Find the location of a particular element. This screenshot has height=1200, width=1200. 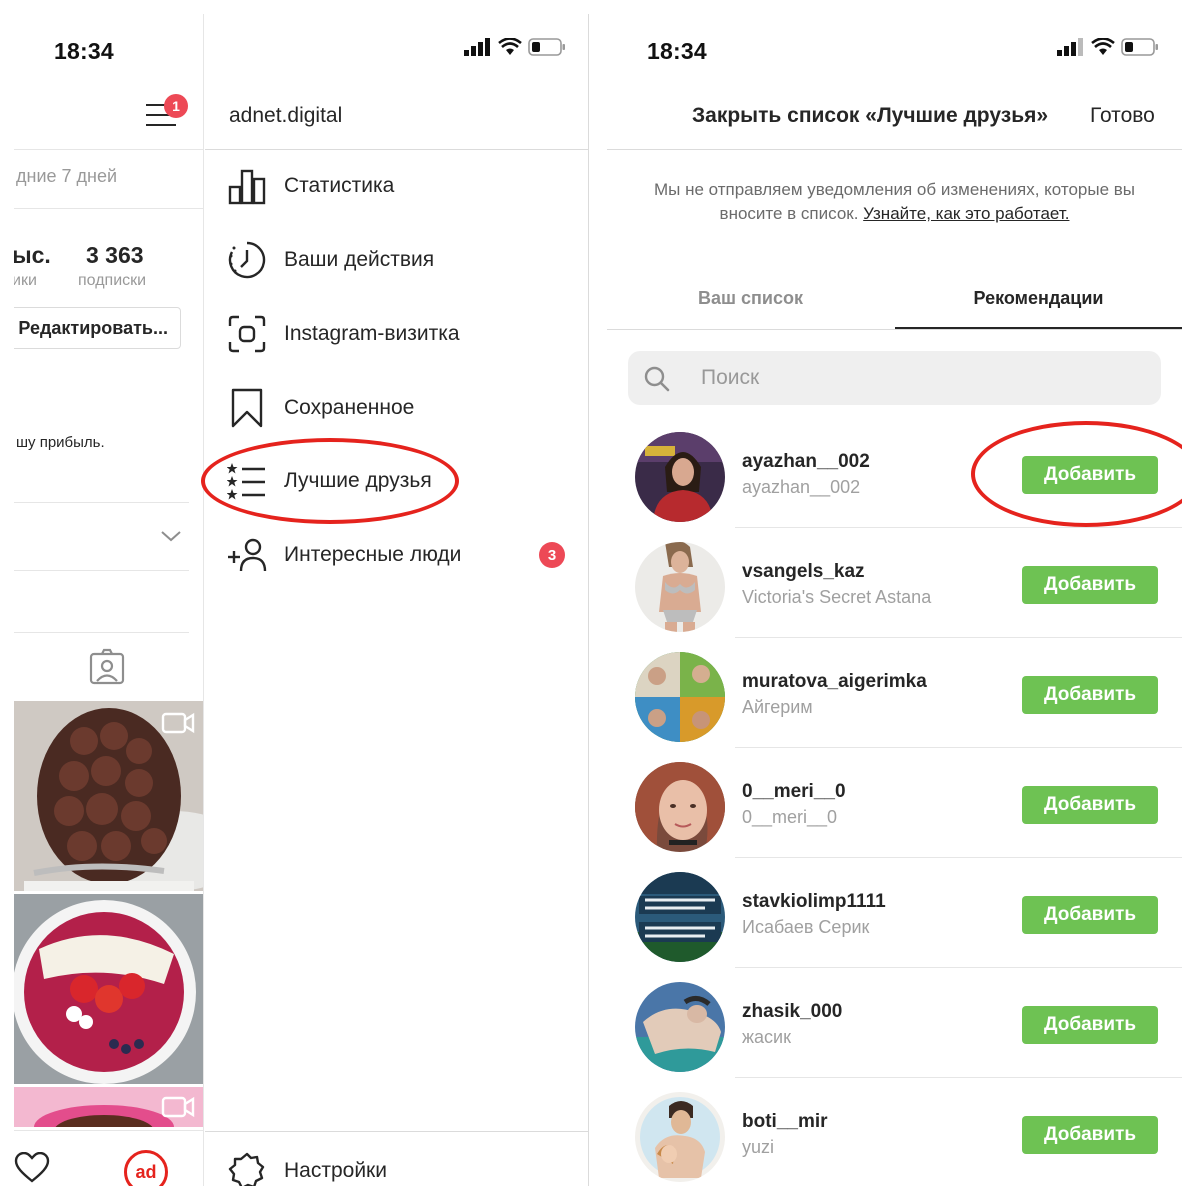

list-item: zhasik_000 жасик Добавить is located at coordinates (894, 1023).